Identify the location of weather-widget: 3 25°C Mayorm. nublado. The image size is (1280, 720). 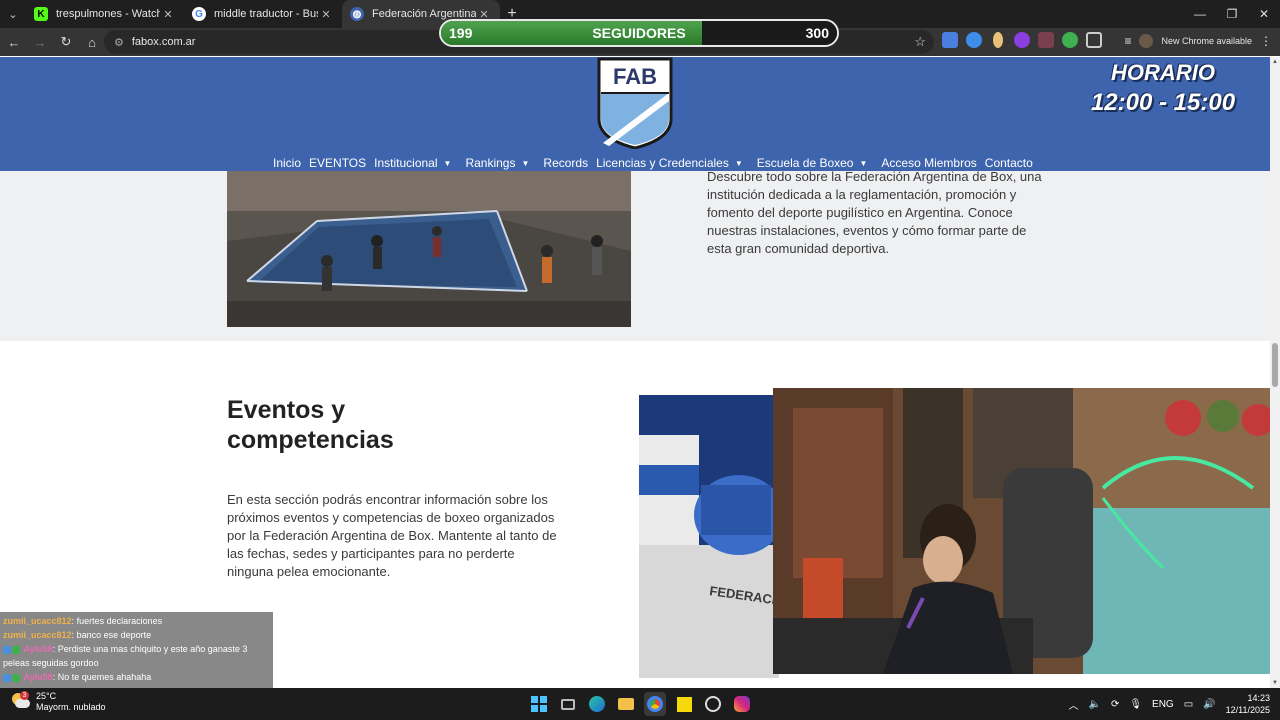
(58, 702).